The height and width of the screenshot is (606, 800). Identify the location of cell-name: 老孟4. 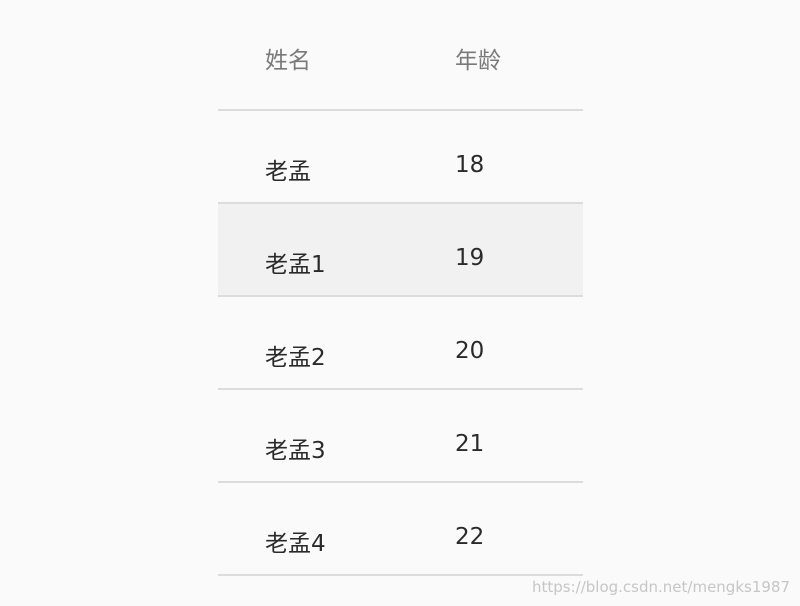
(295, 544).